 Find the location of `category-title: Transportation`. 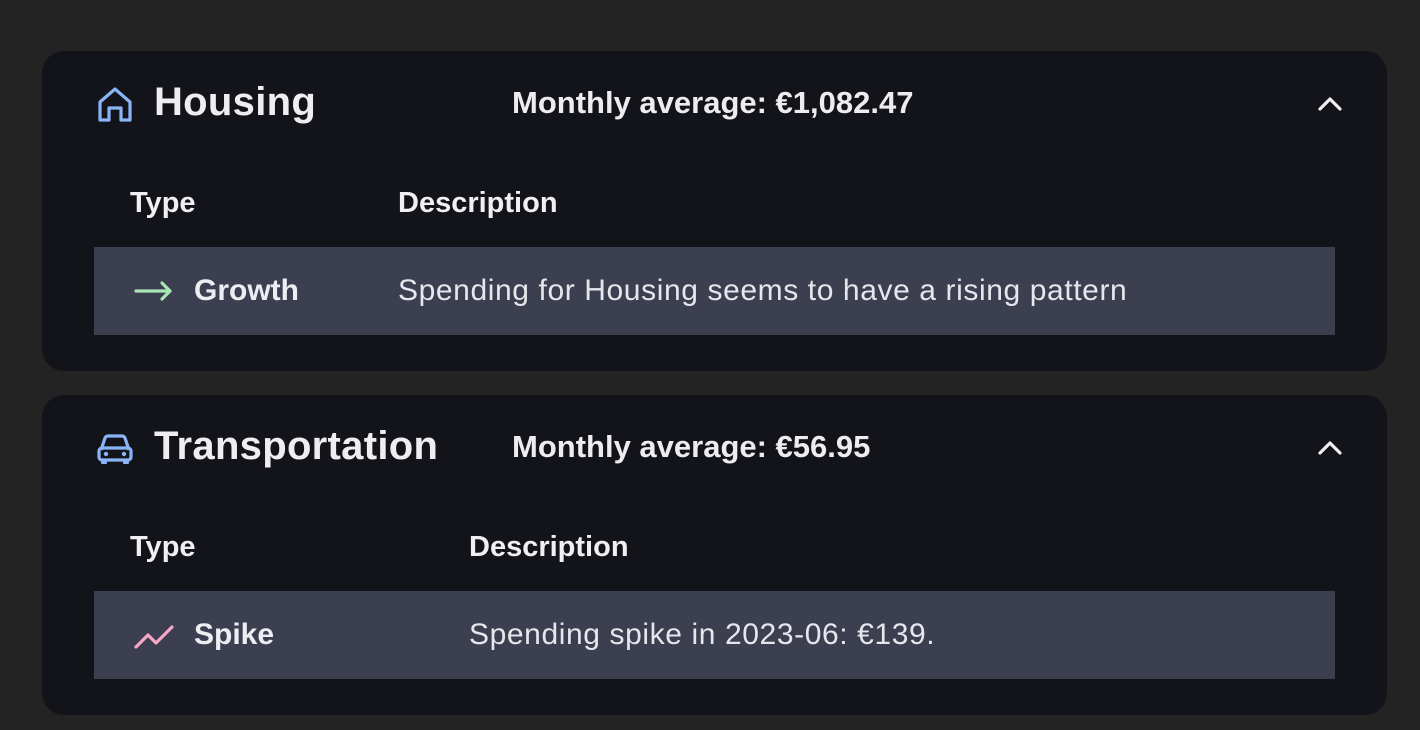

category-title: Transportation is located at coordinates (296, 446).